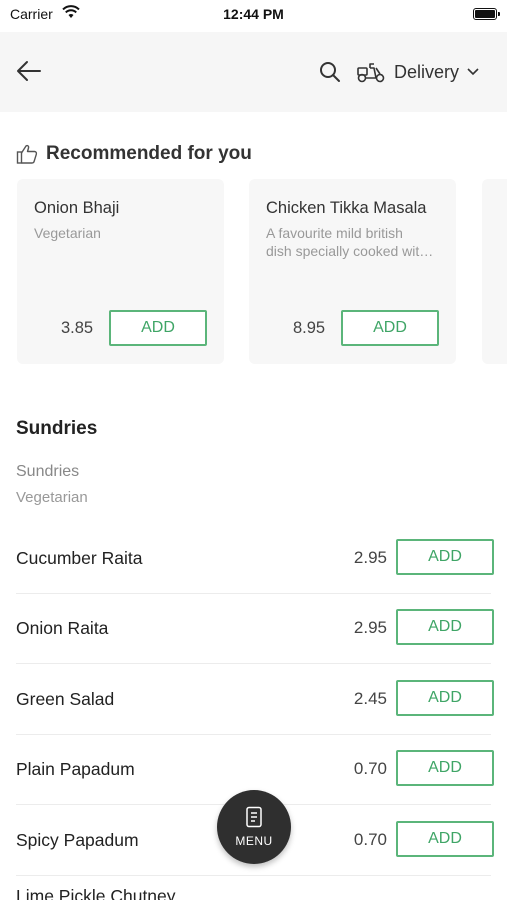 The image size is (507, 900). I want to click on menu-fab-button: MENU, so click(254, 827).